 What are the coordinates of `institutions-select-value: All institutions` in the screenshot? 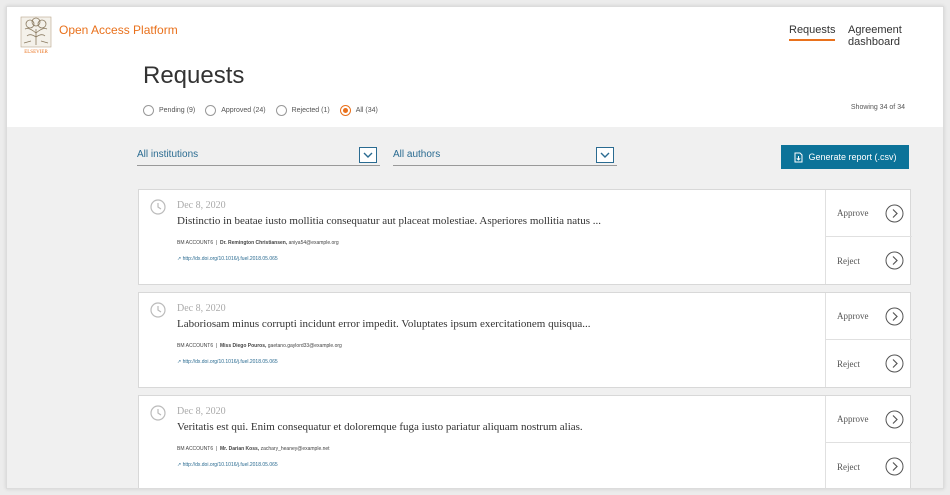 It's located at (168, 154).